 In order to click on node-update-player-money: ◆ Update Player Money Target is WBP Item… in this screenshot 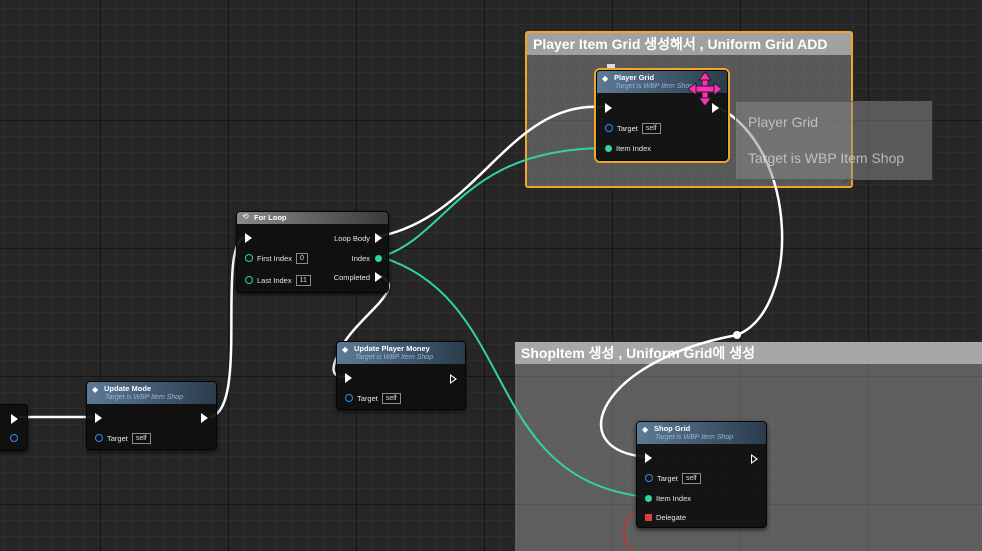, I will do `click(401, 375)`.